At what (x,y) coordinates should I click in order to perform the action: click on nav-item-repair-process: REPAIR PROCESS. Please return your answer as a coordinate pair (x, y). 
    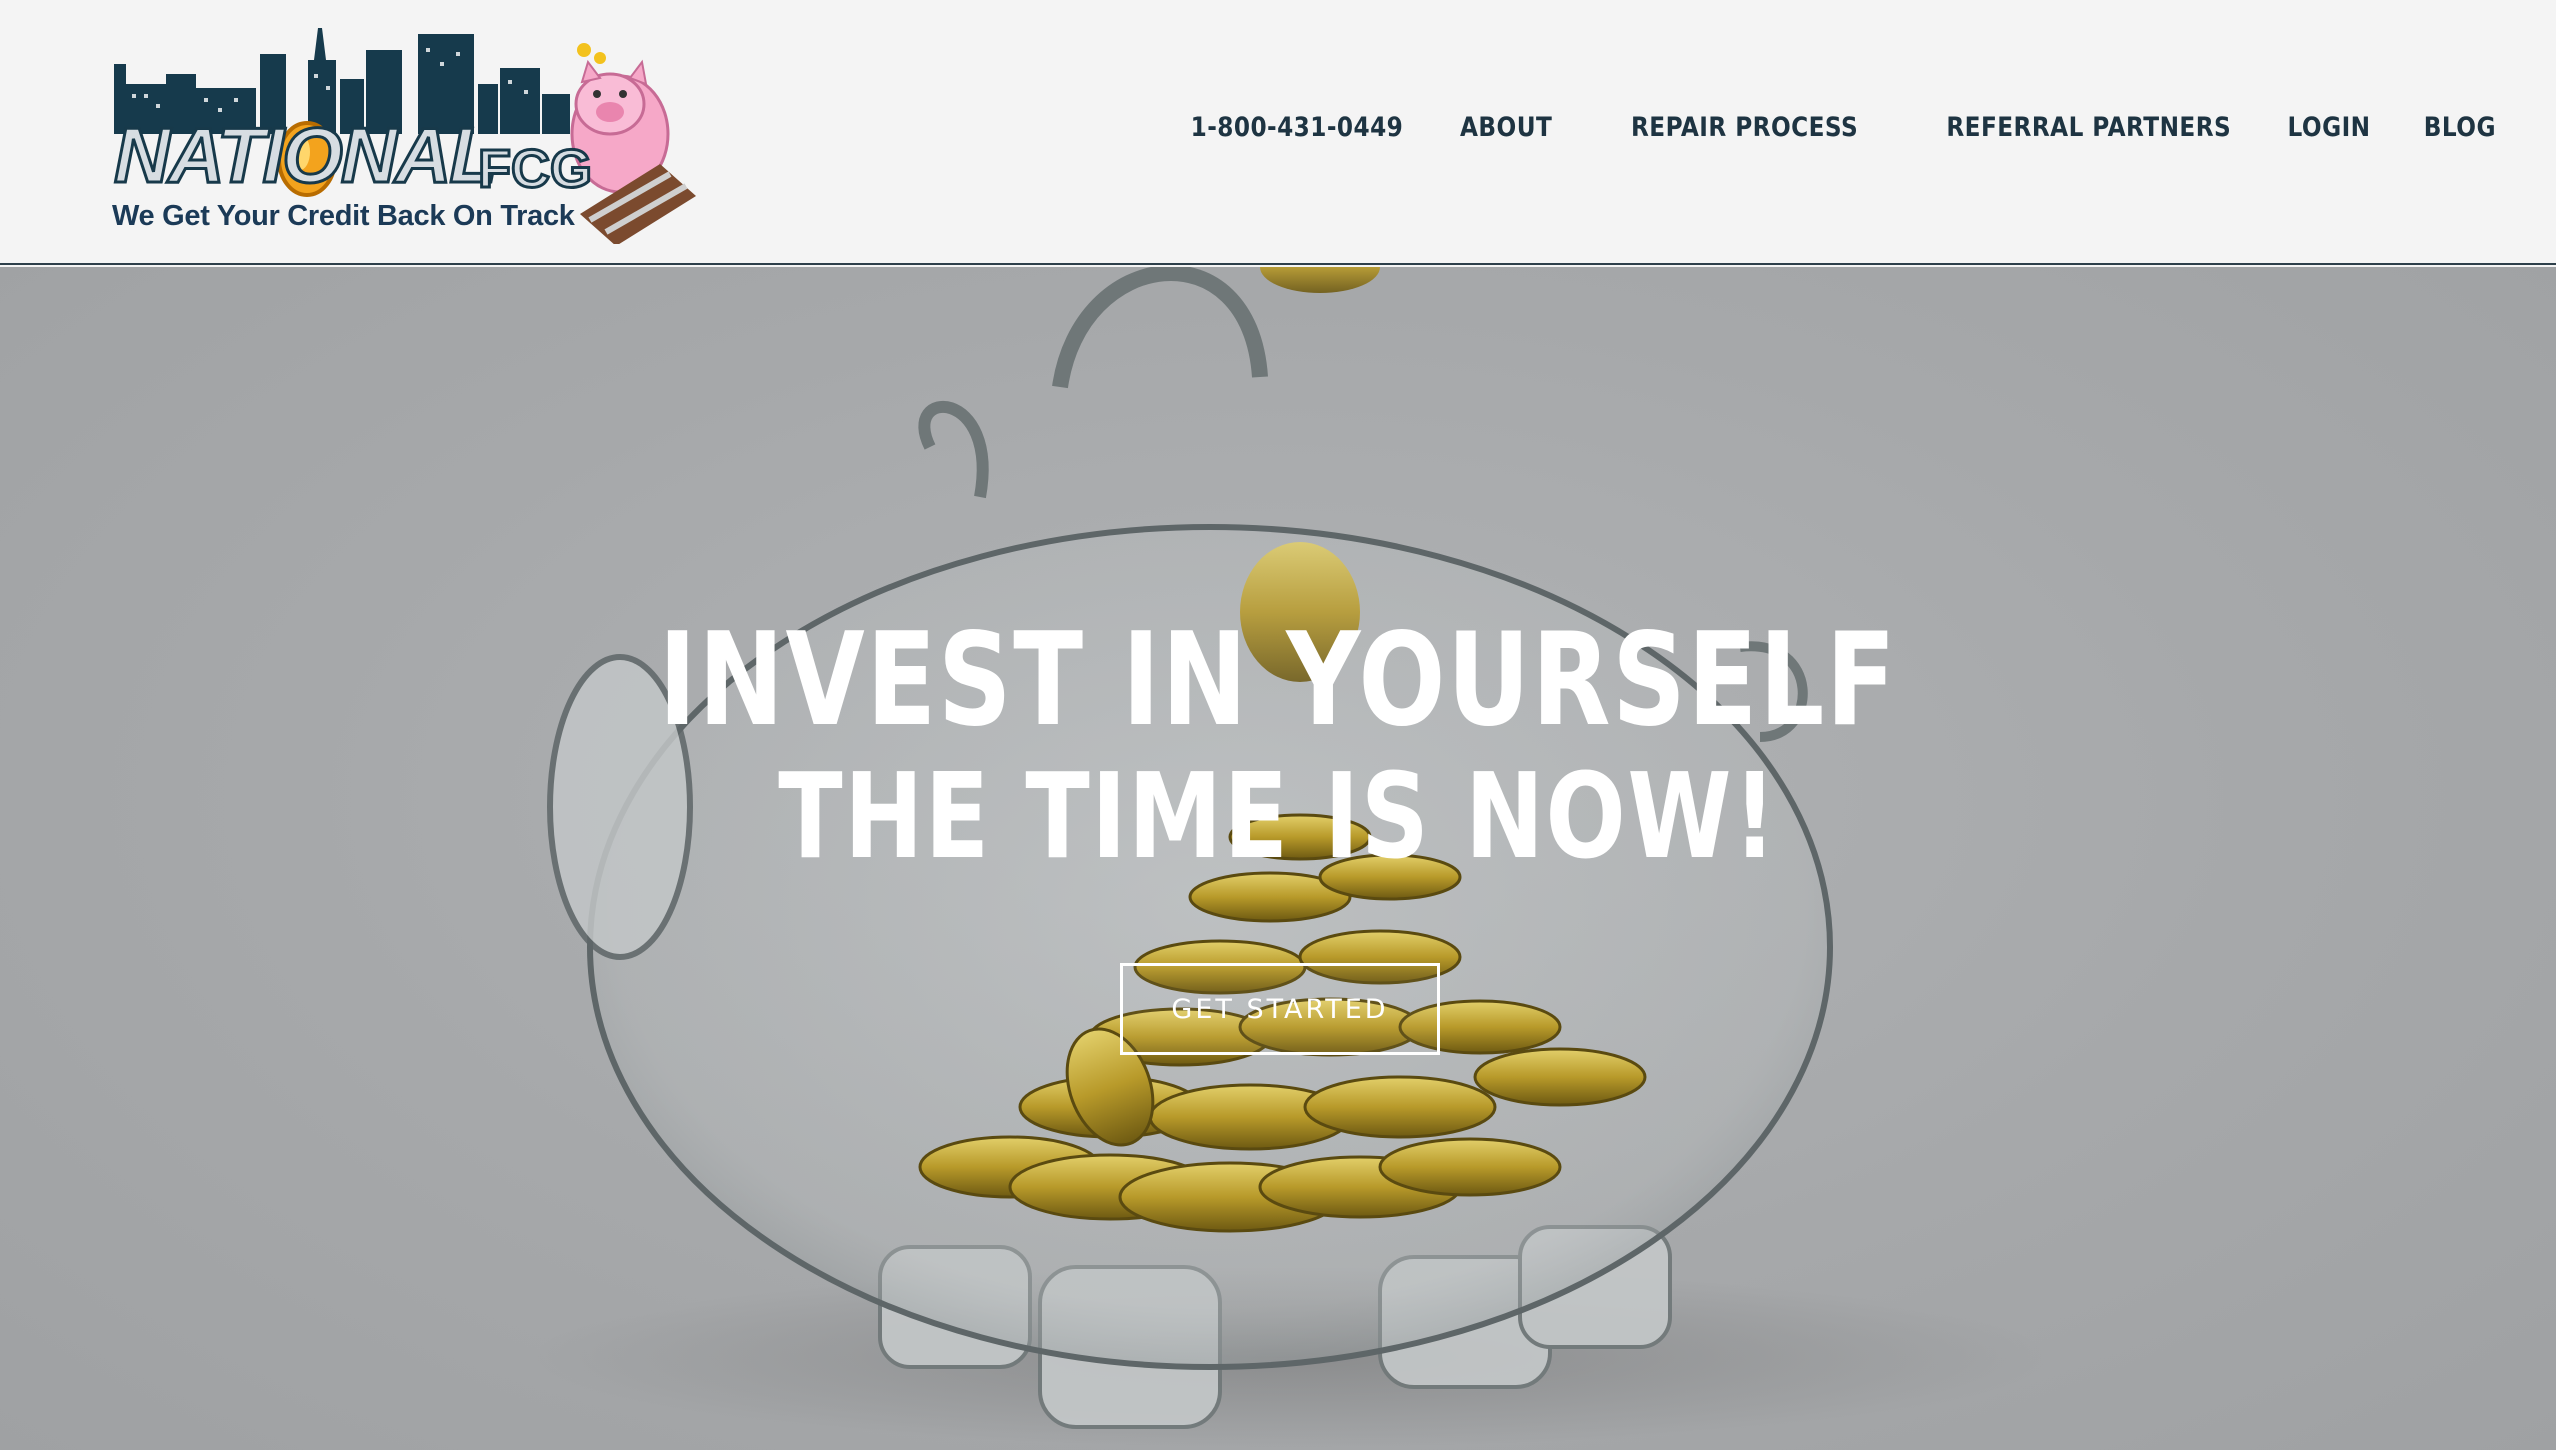
    Looking at the image, I should click on (1744, 128).